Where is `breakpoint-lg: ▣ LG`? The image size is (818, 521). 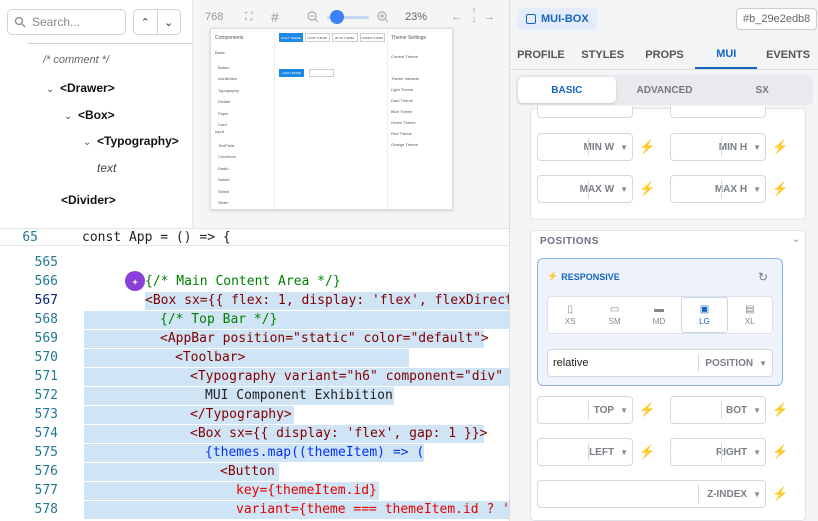 breakpoint-lg: ▣ LG is located at coordinates (704, 315).